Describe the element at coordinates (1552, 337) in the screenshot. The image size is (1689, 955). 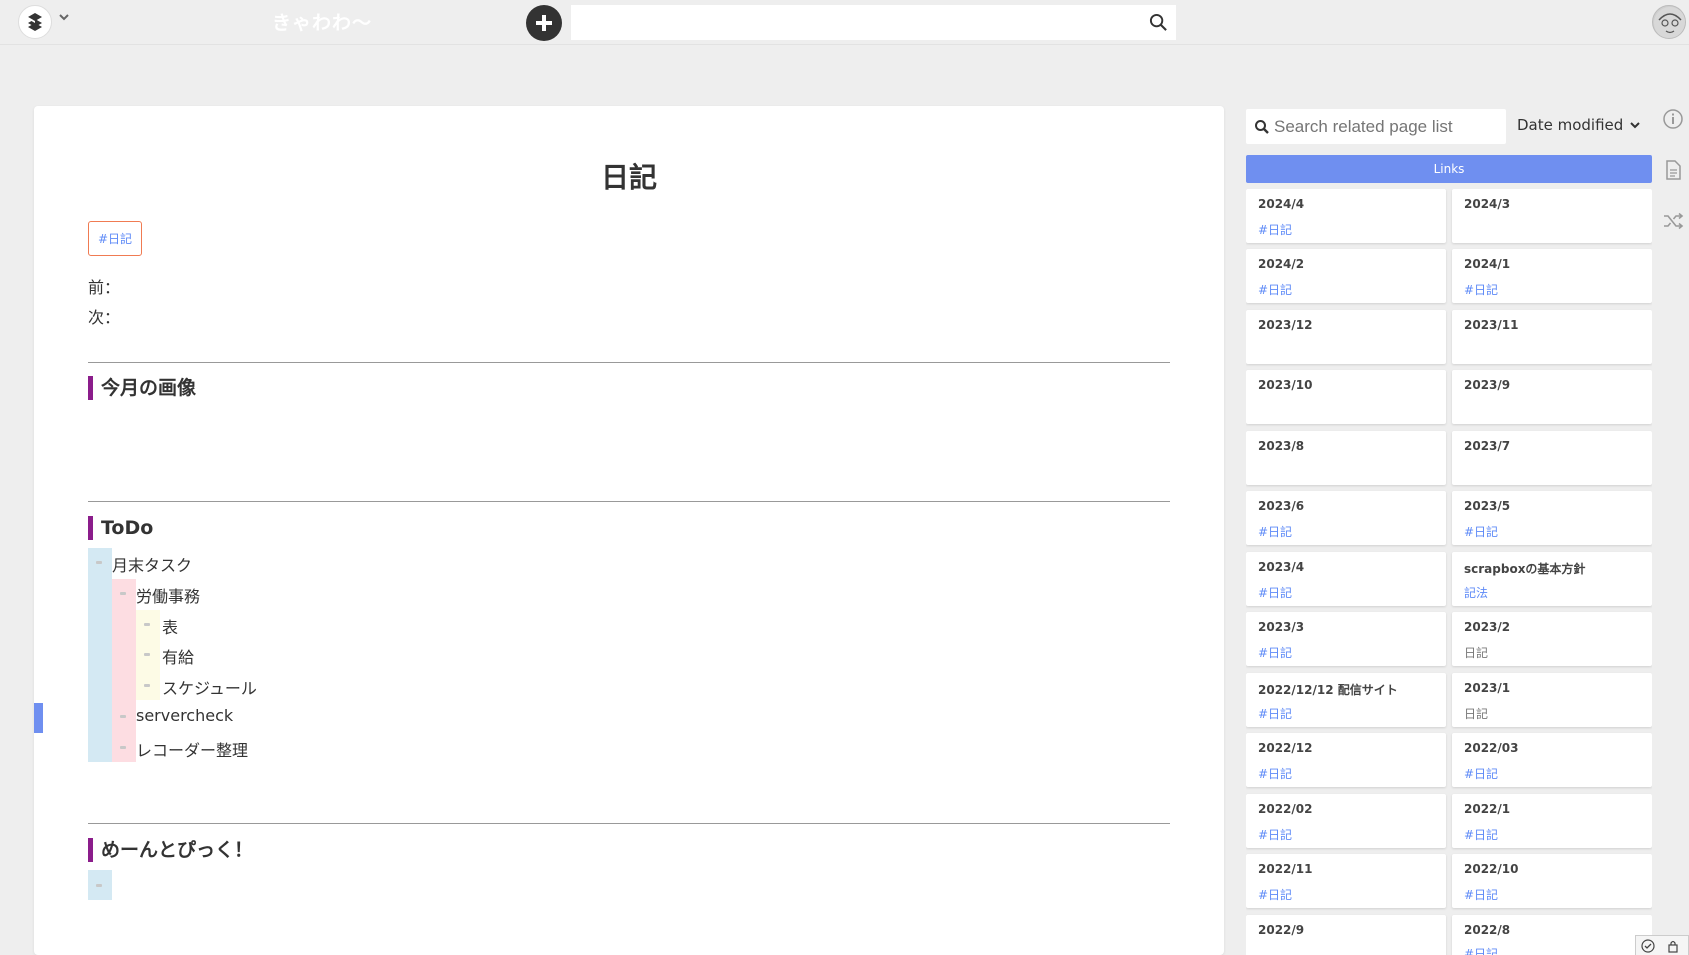
I see `related-card: 2023/11` at that location.